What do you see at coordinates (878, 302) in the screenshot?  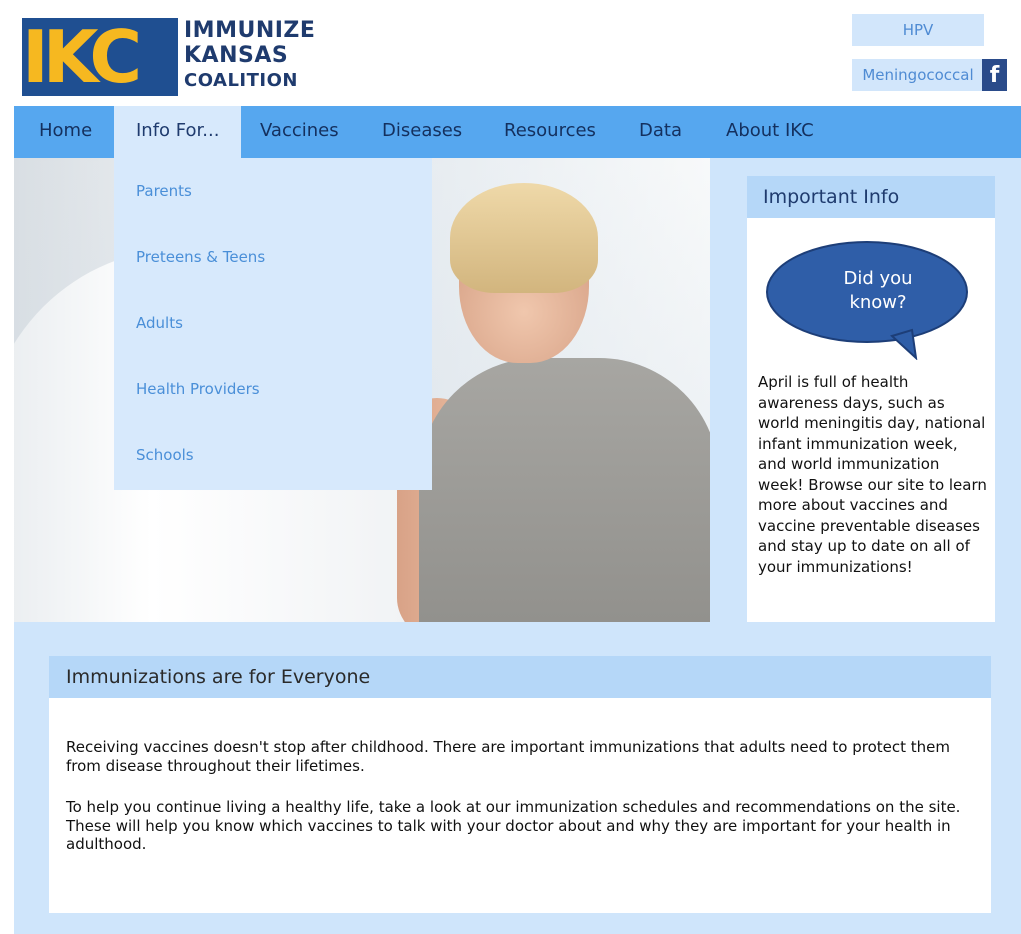 I see `bubble-line-2: know?` at bounding box center [878, 302].